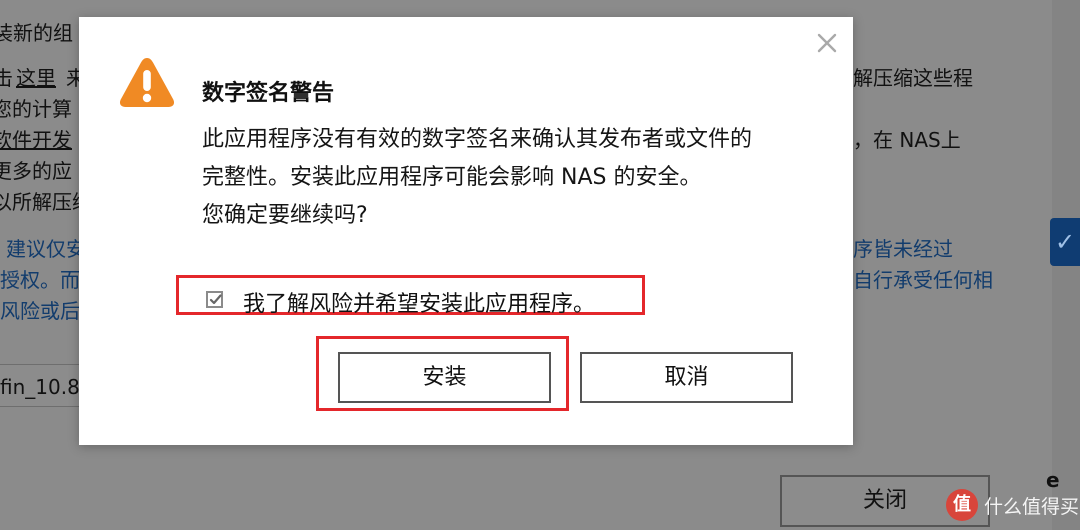 The width and height of the screenshot is (1080, 530). Describe the element at coordinates (1065, 242) in the screenshot. I see `background-check-badge: ✓` at that location.